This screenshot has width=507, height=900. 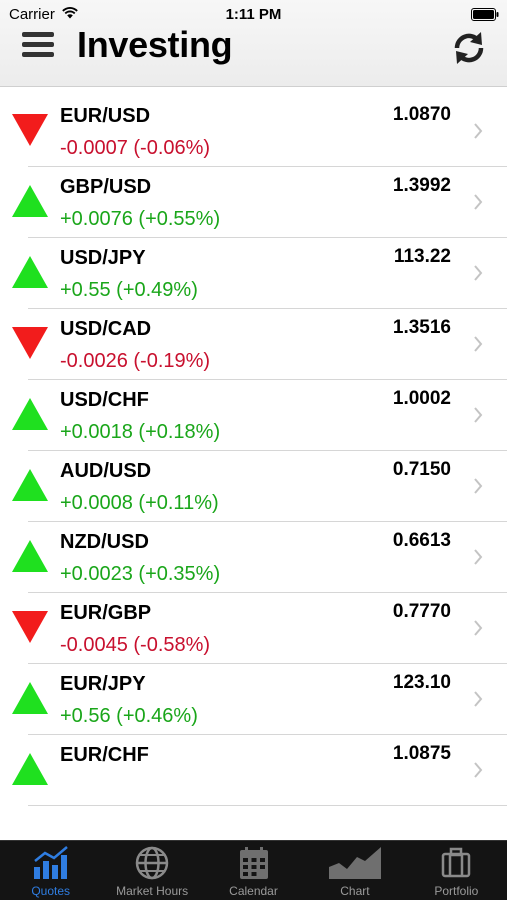 What do you see at coordinates (103, 258) in the screenshot?
I see `pair-name: USD/JPY` at bounding box center [103, 258].